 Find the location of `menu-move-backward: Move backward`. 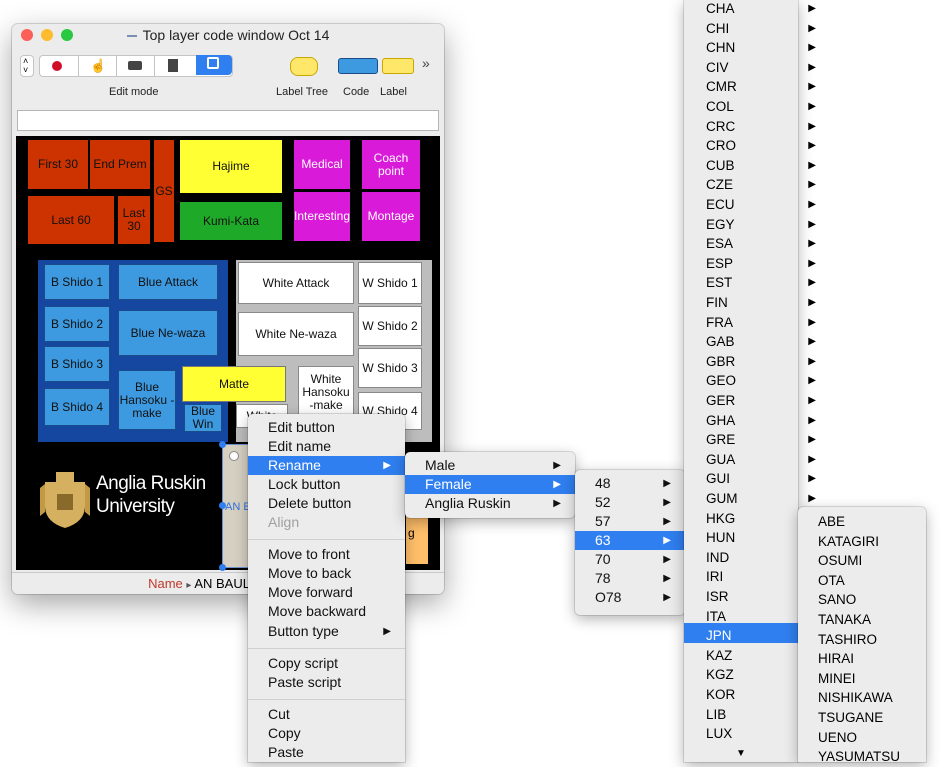

menu-move-backward: Move backward is located at coordinates (326, 611).